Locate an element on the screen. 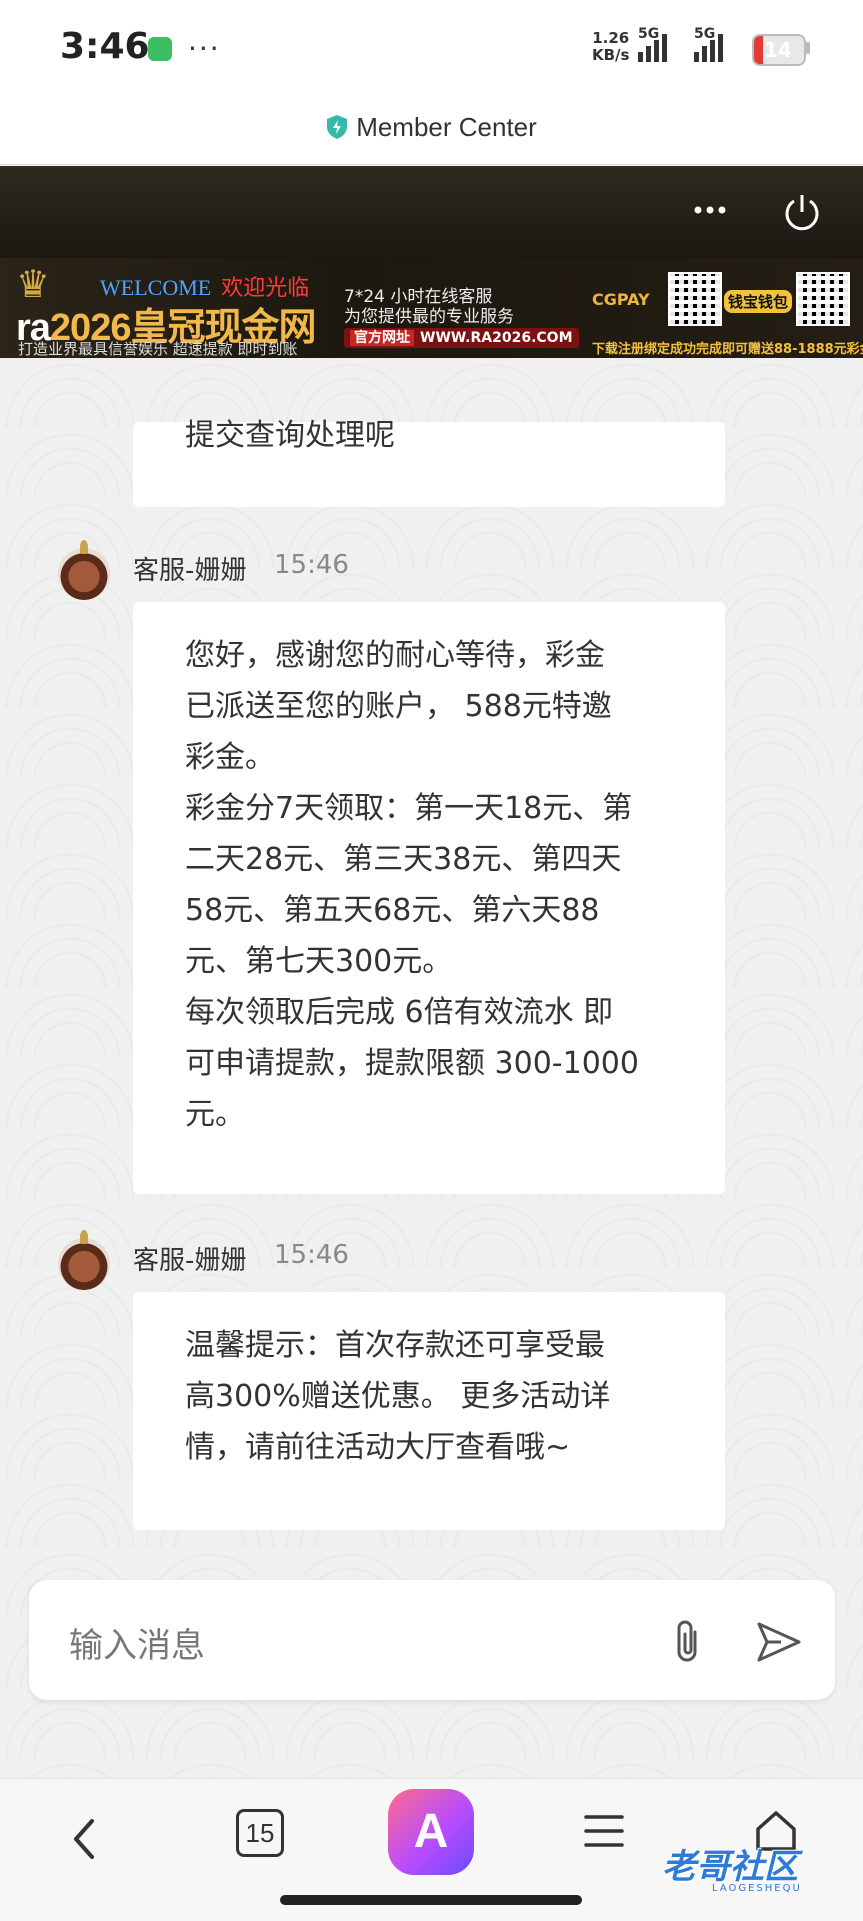 This screenshot has width=863, height=1921. power-icon is located at coordinates (802, 212).